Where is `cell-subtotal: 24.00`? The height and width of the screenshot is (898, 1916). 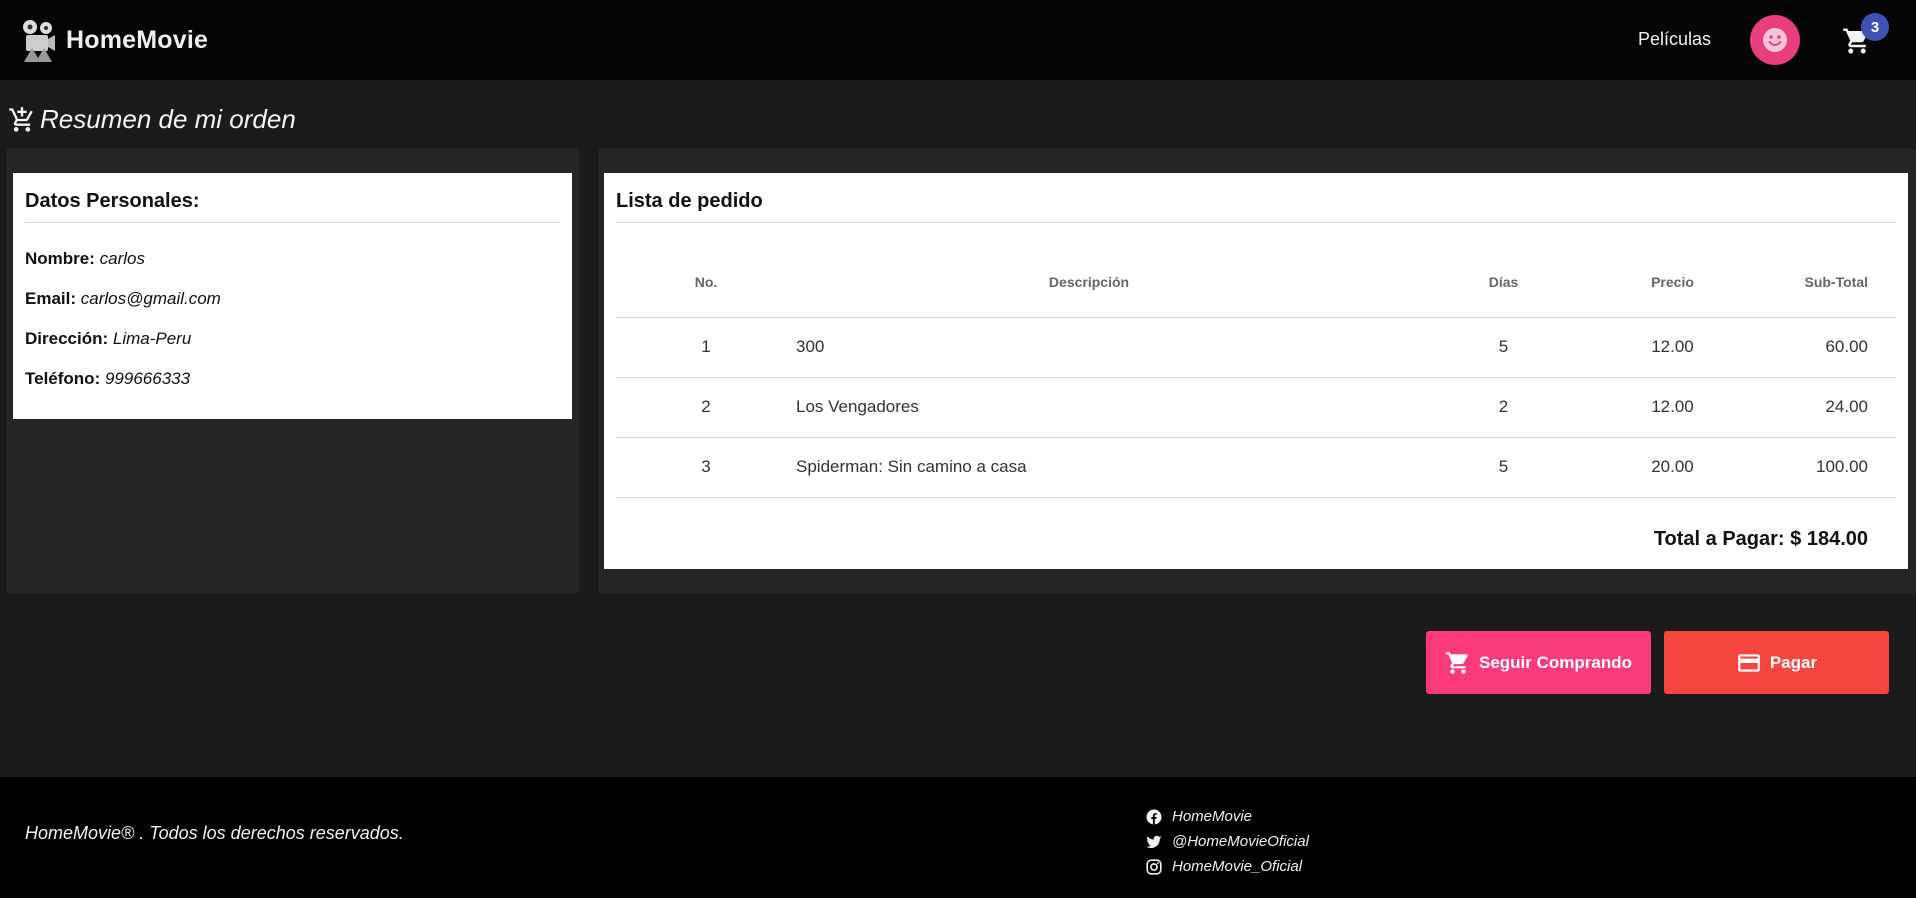 cell-subtotal: 24.00 is located at coordinates (1808, 407).